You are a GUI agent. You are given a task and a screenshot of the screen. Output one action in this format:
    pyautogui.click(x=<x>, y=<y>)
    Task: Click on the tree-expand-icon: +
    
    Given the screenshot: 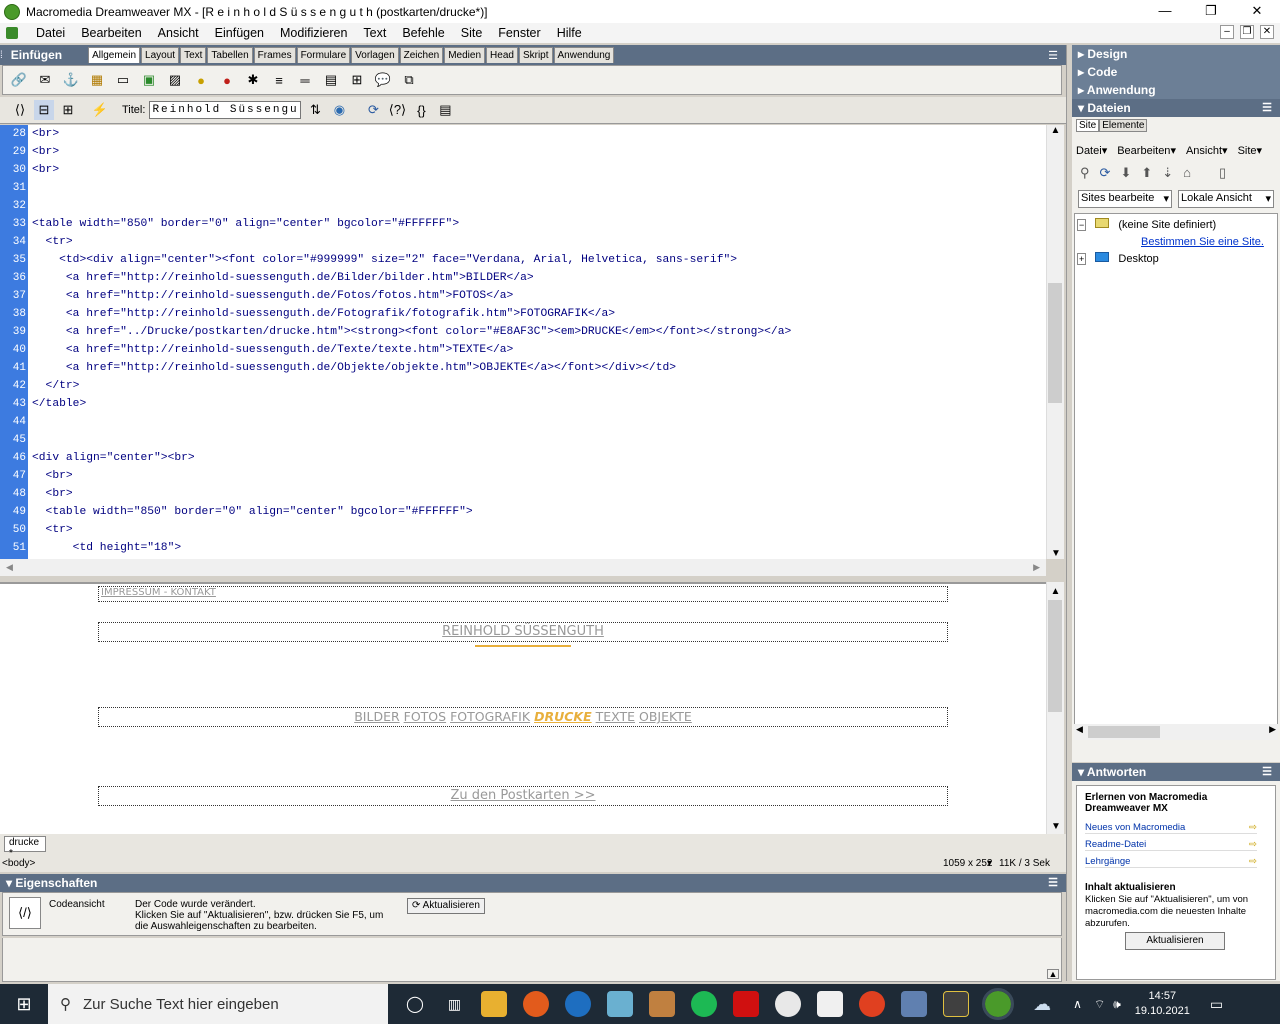 What is the action you would take?
    pyautogui.click(x=1082, y=259)
    